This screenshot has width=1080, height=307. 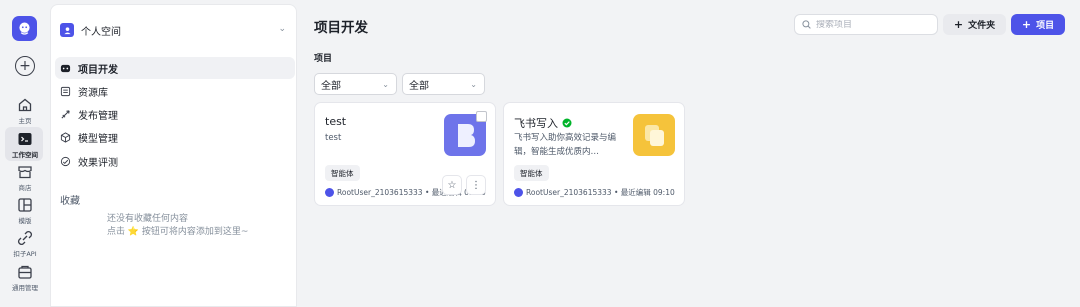 I want to click on rail-label: 模版, so click(x=25, y=221).